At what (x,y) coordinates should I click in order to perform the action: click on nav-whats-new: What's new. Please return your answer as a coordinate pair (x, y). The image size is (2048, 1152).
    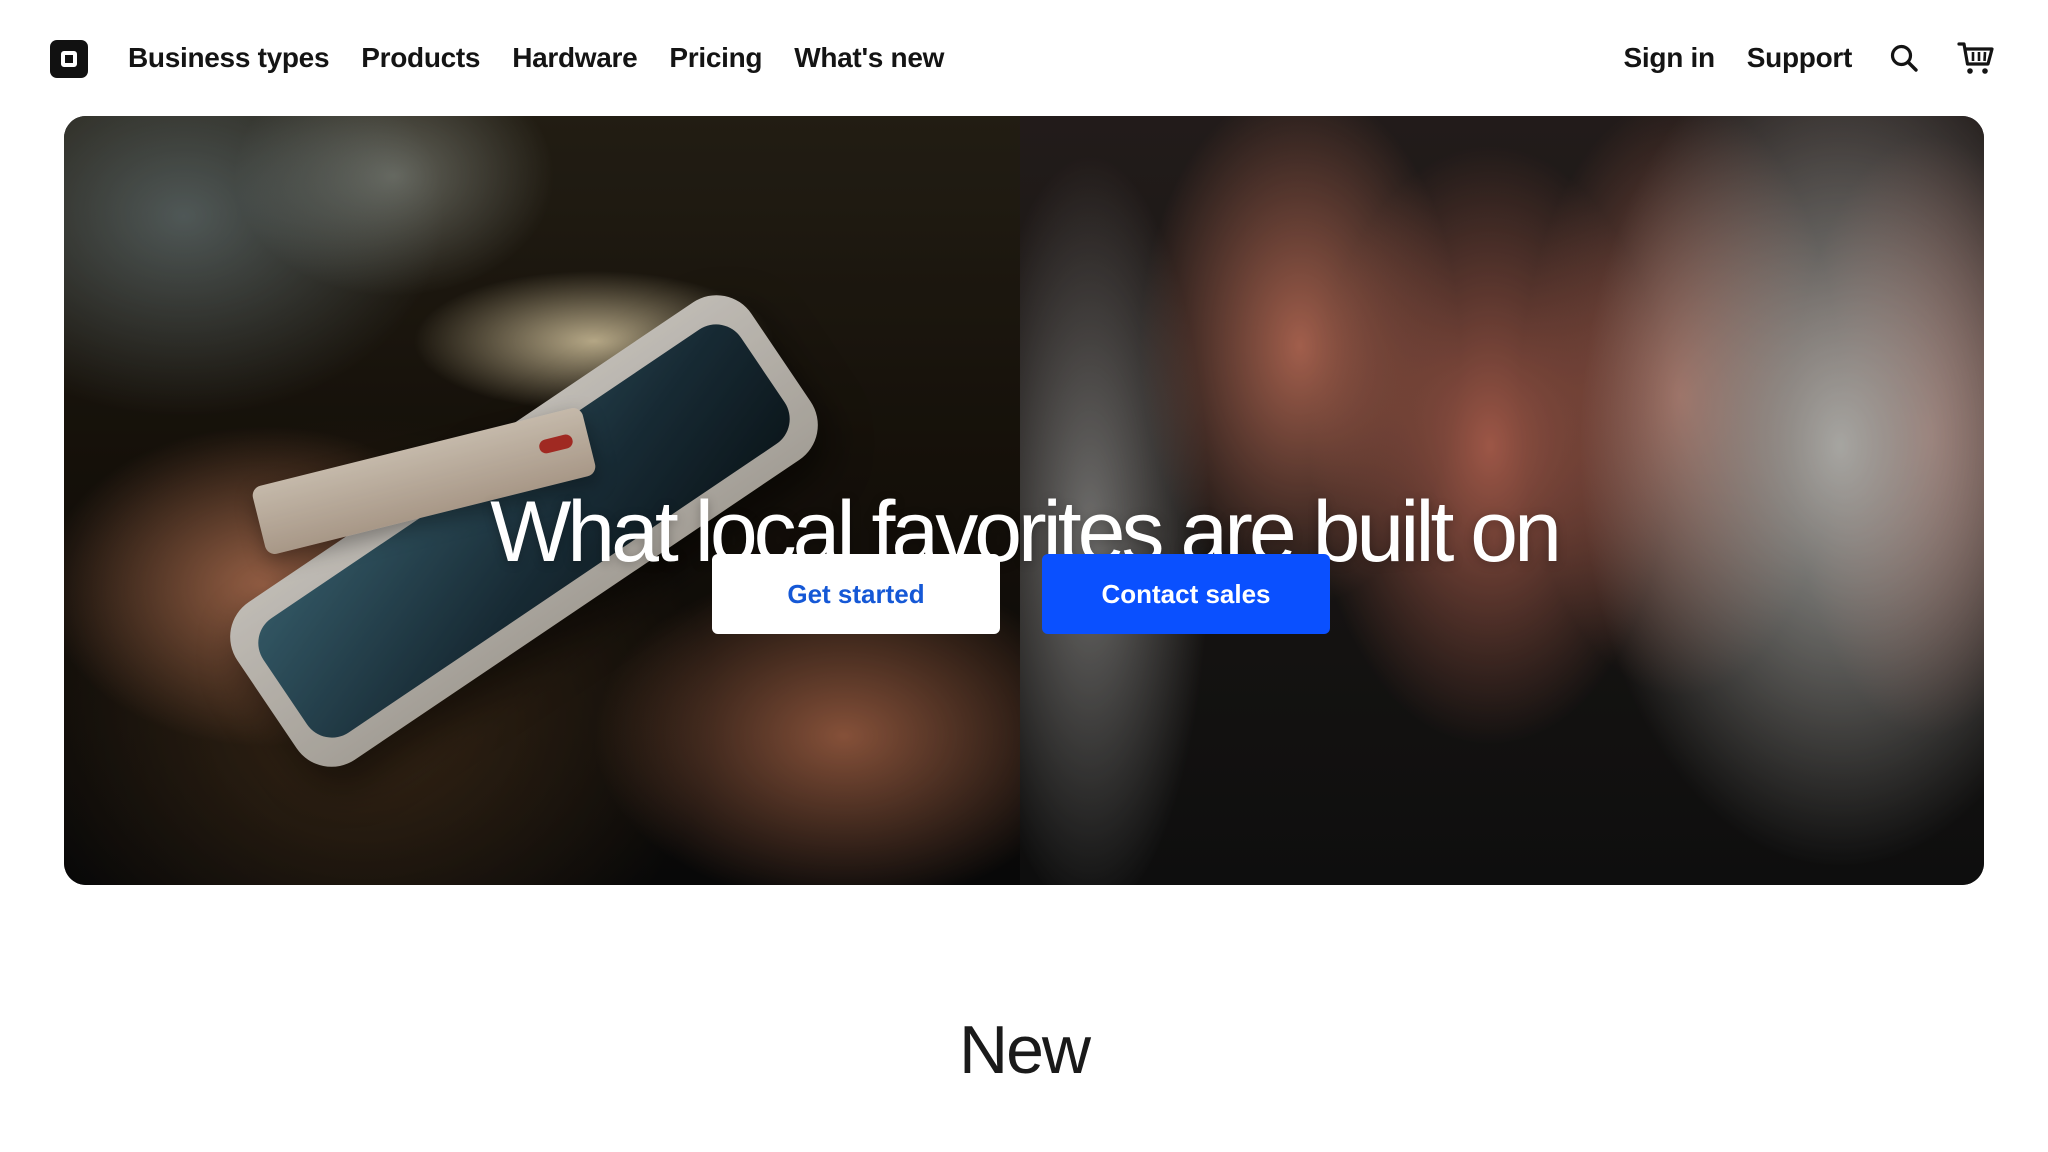
    Looking at the image, I should click on (869, 58).